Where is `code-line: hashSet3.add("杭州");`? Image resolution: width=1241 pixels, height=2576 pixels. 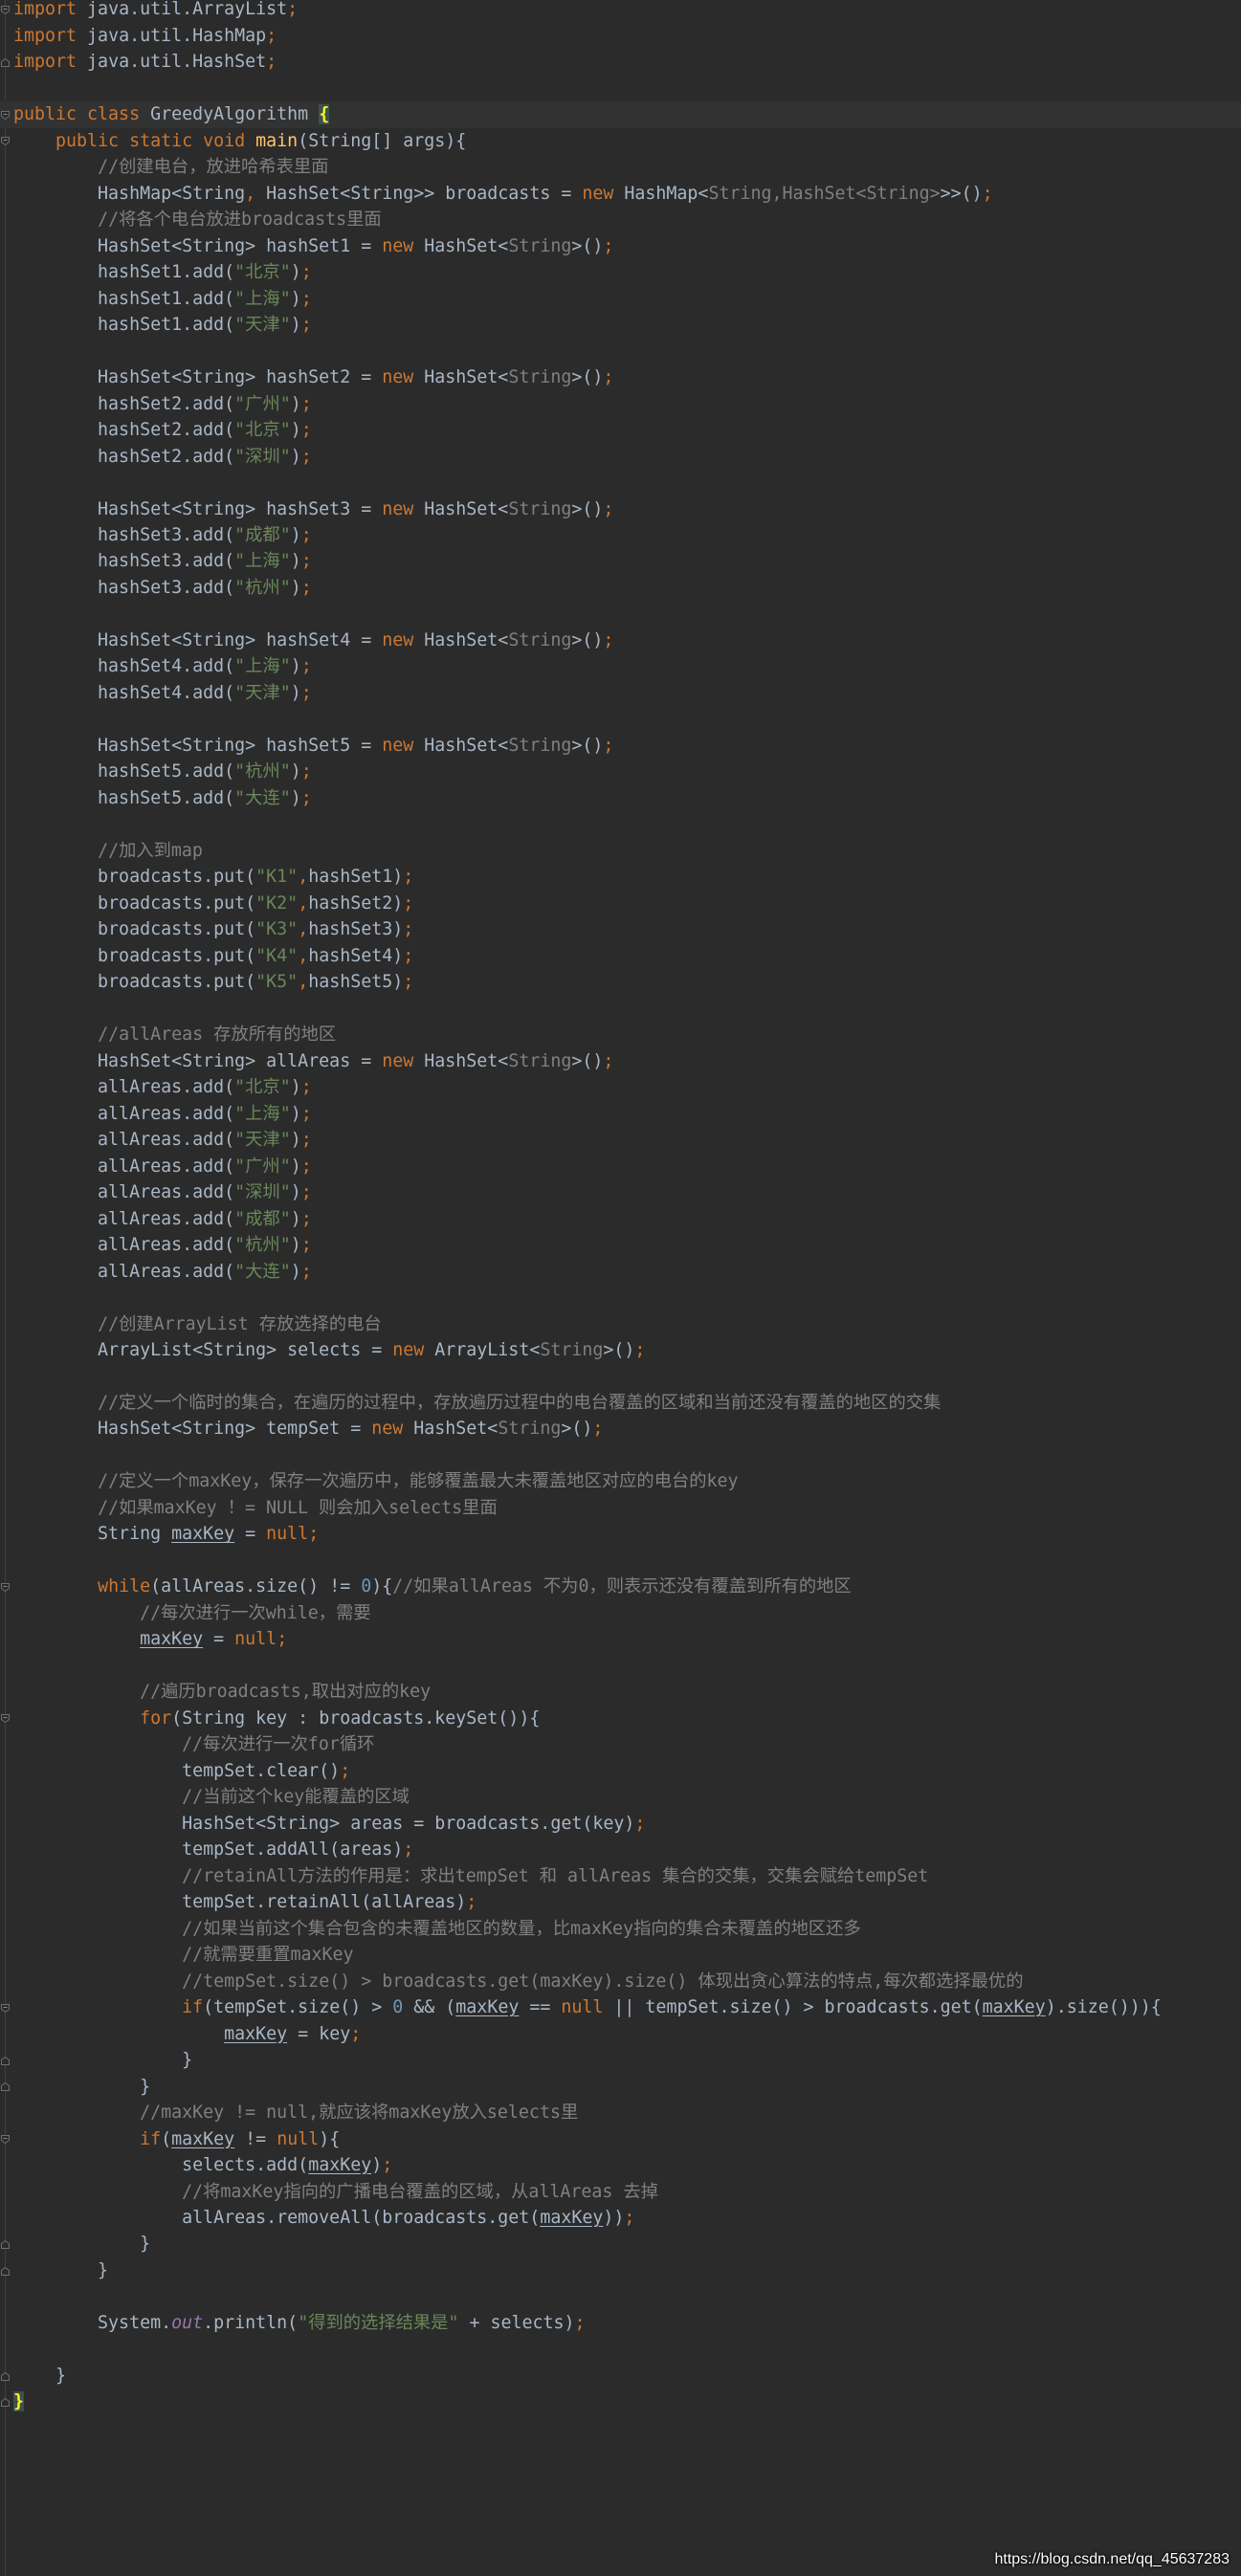
code-line: hashSet3.add("杭州"); is located at coordinates (620, 588).